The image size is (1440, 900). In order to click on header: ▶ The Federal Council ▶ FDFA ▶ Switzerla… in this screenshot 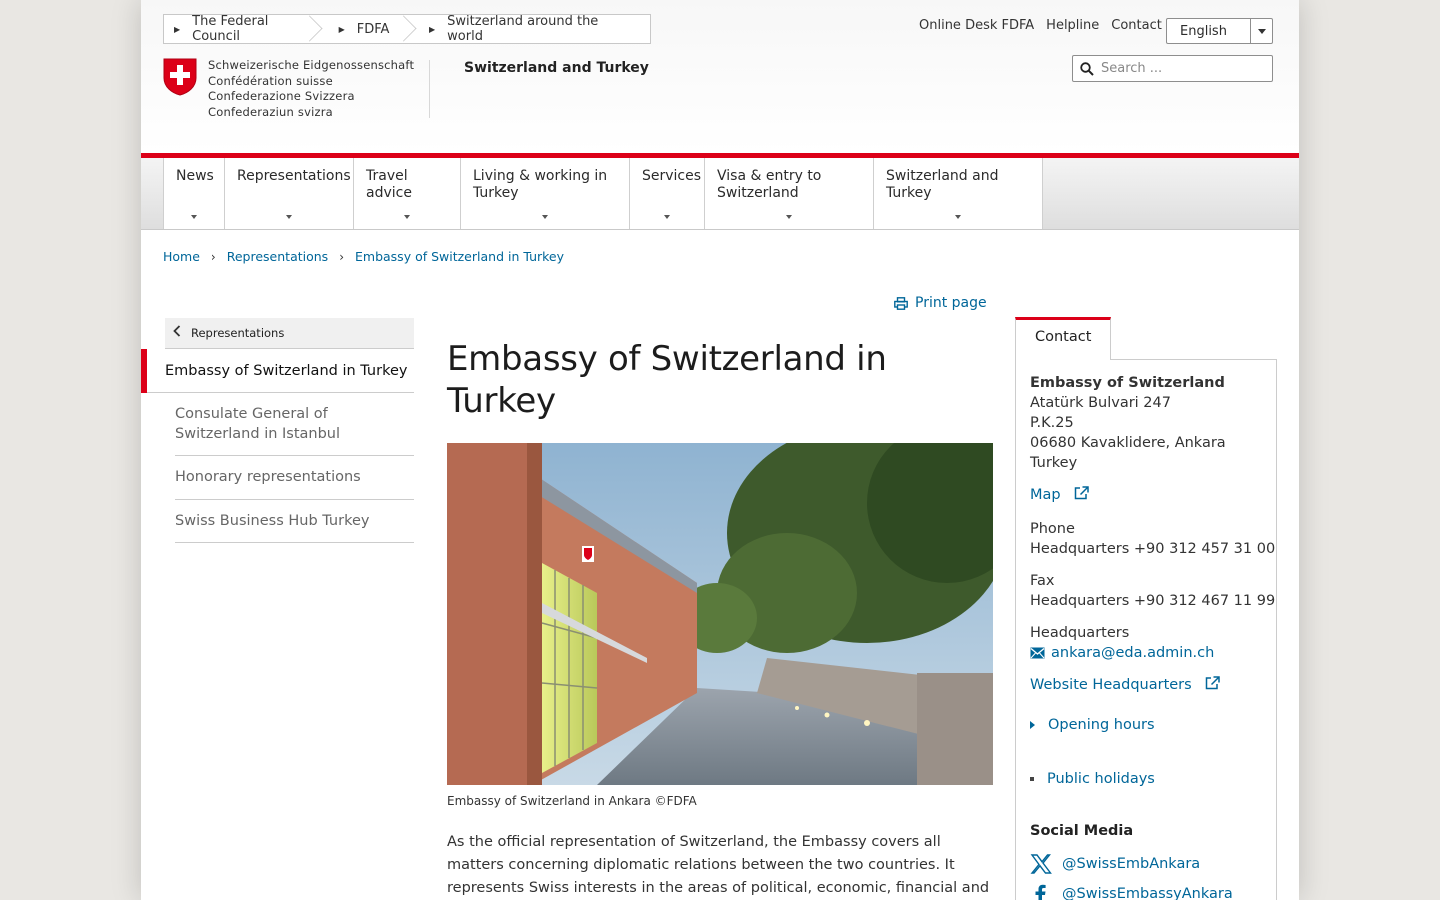, I will do `click(720, 76)`.